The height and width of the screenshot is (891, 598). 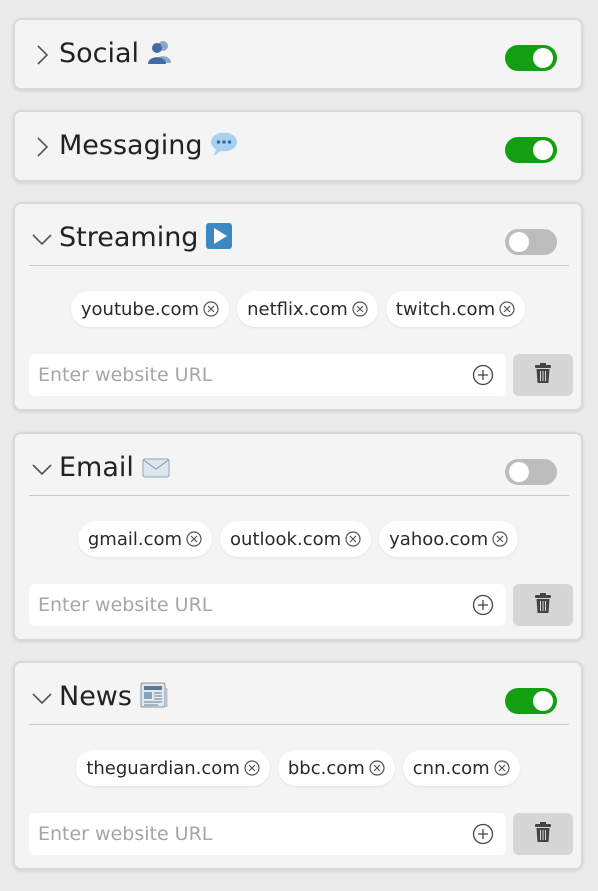 I want to click on site-chip: gmail.com, so click(x=145, y=539).